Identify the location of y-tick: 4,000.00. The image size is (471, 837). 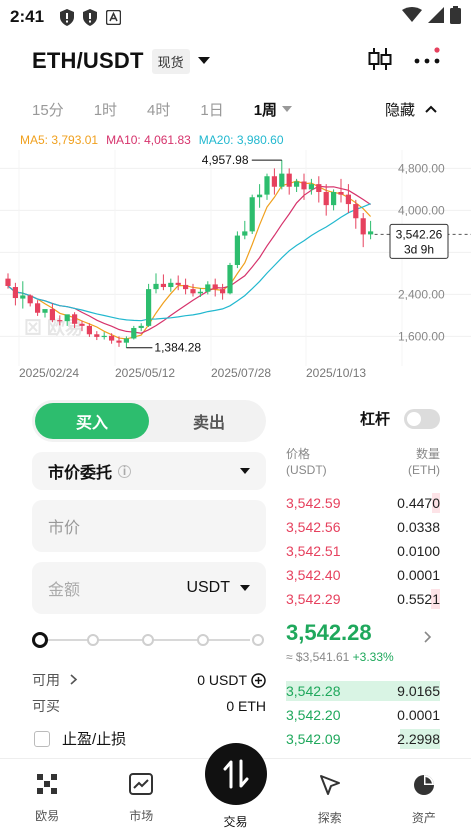
(421, 210).